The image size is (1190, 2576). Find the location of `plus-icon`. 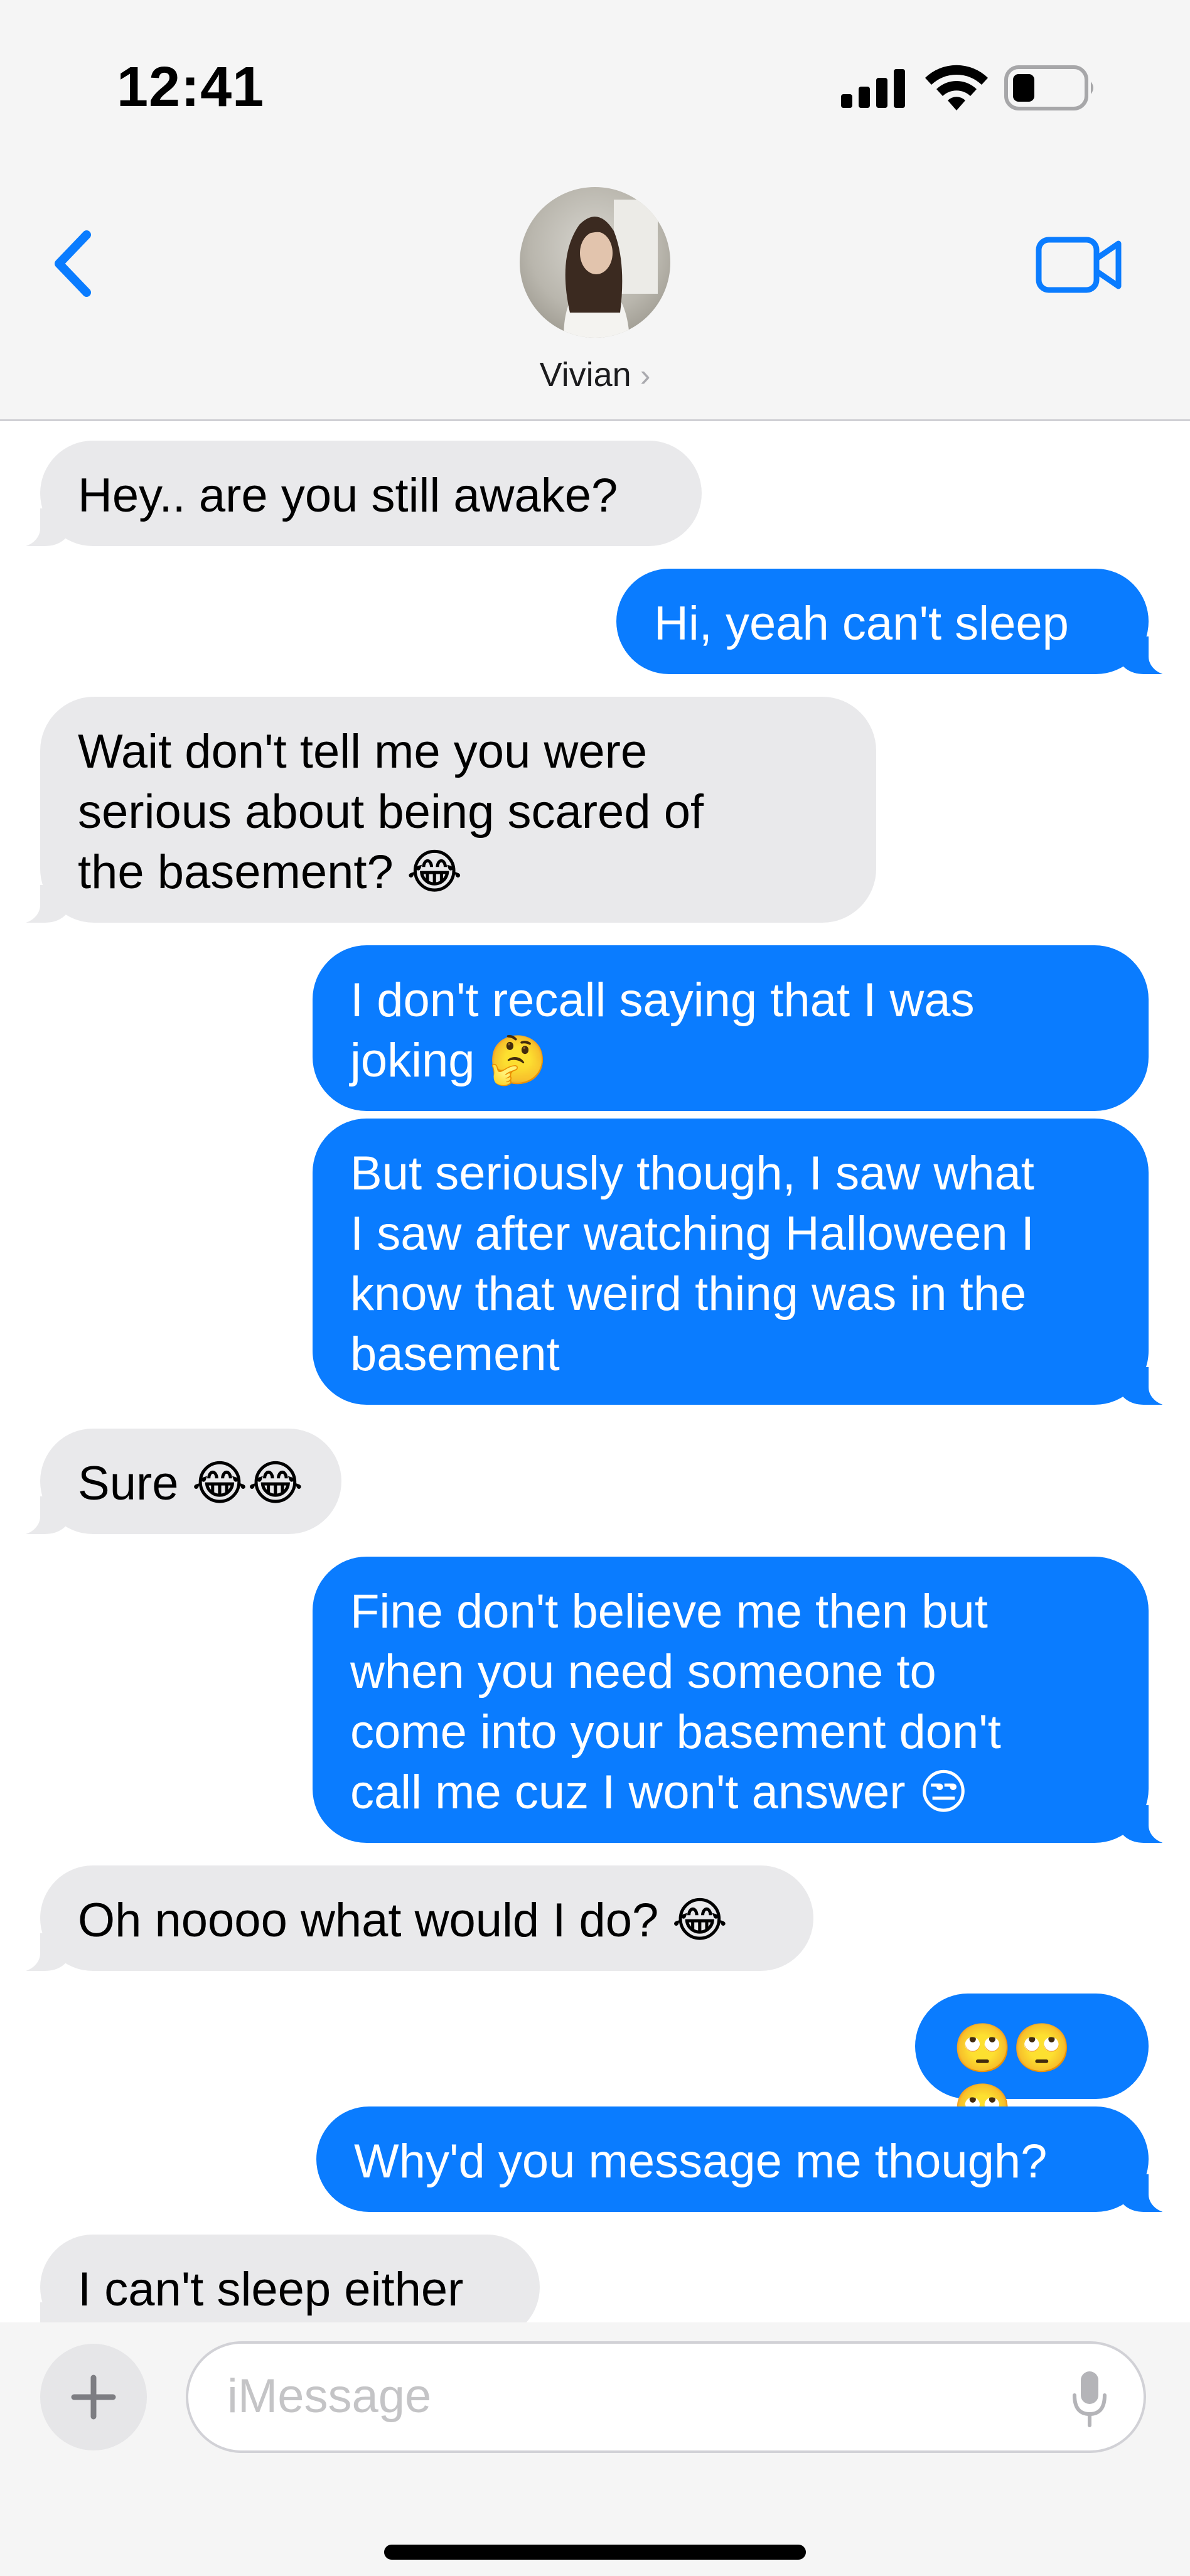

plus-icon is located at coordinates (93, 2397).